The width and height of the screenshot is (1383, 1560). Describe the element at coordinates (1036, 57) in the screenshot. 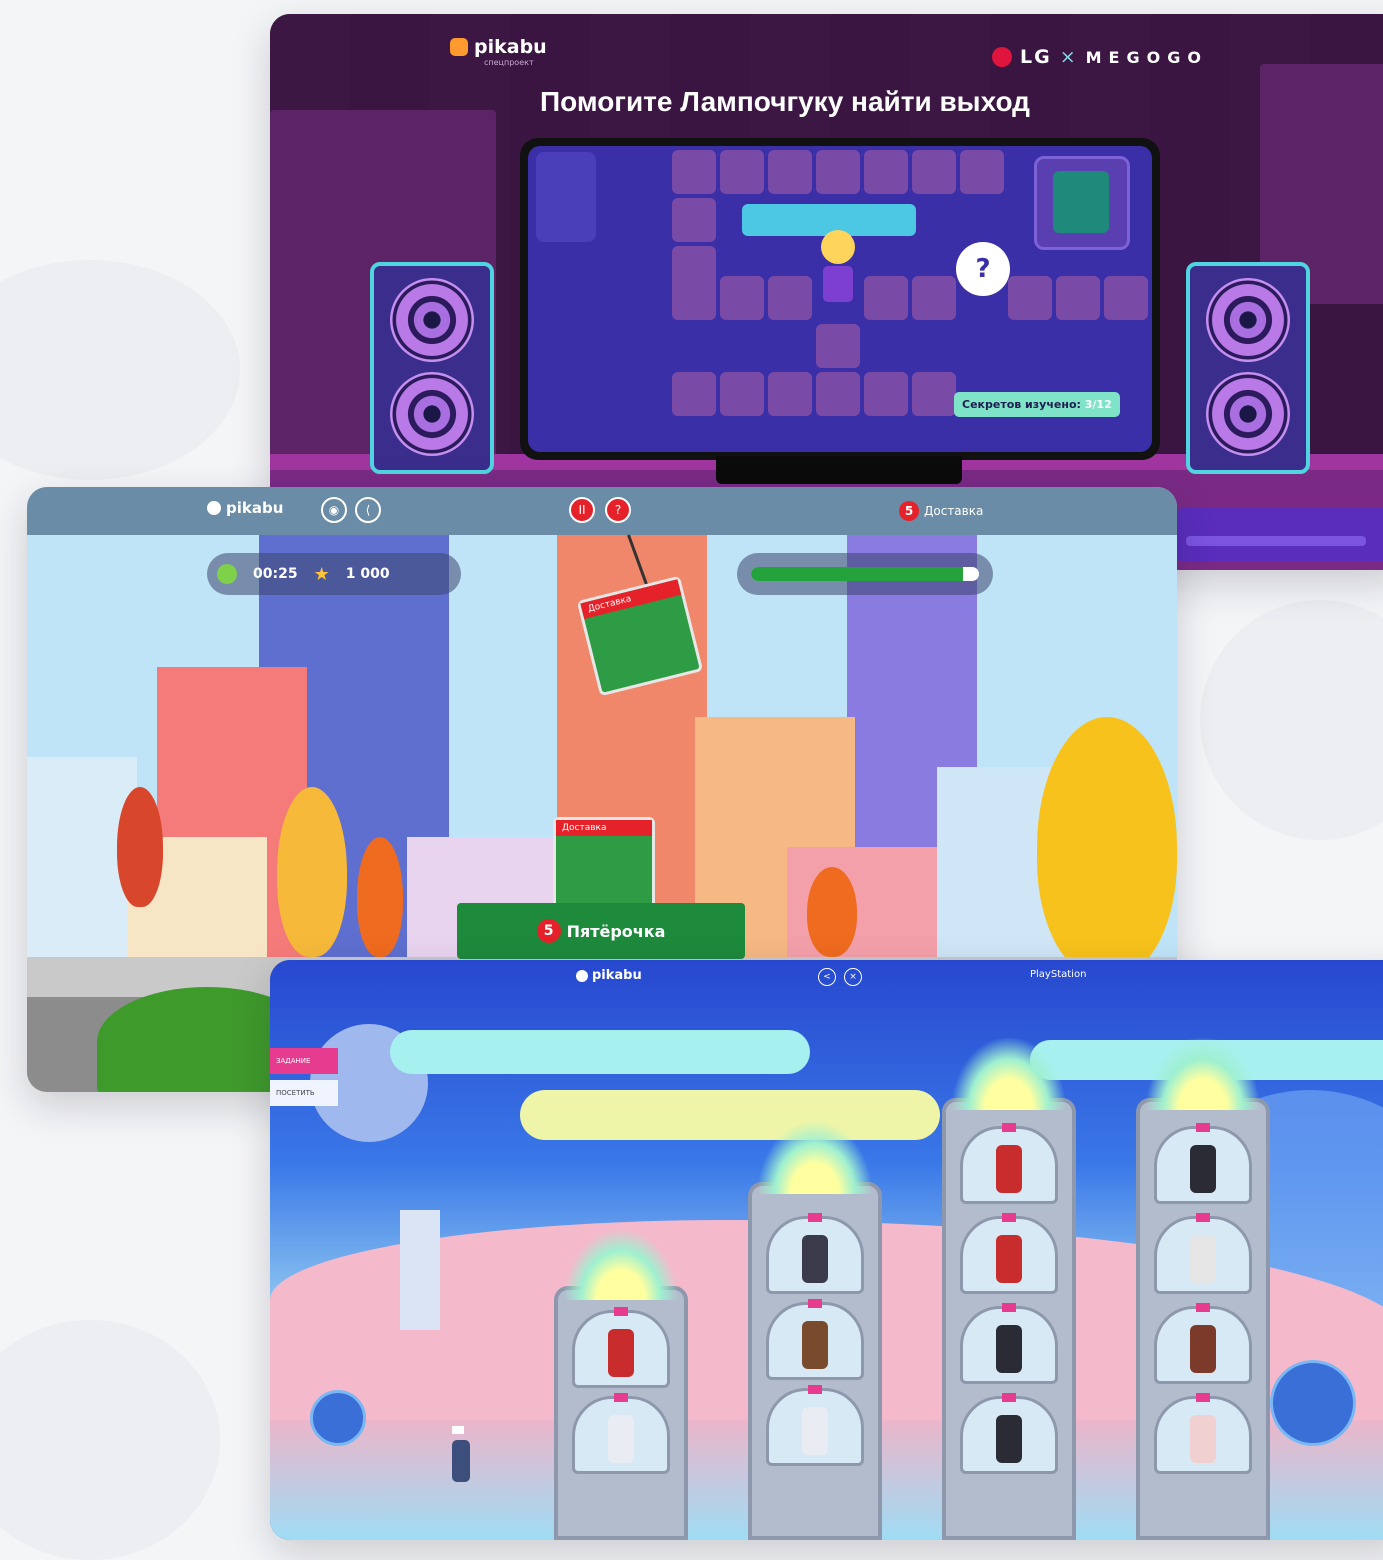

I see `partner-lg: LG` at that location.